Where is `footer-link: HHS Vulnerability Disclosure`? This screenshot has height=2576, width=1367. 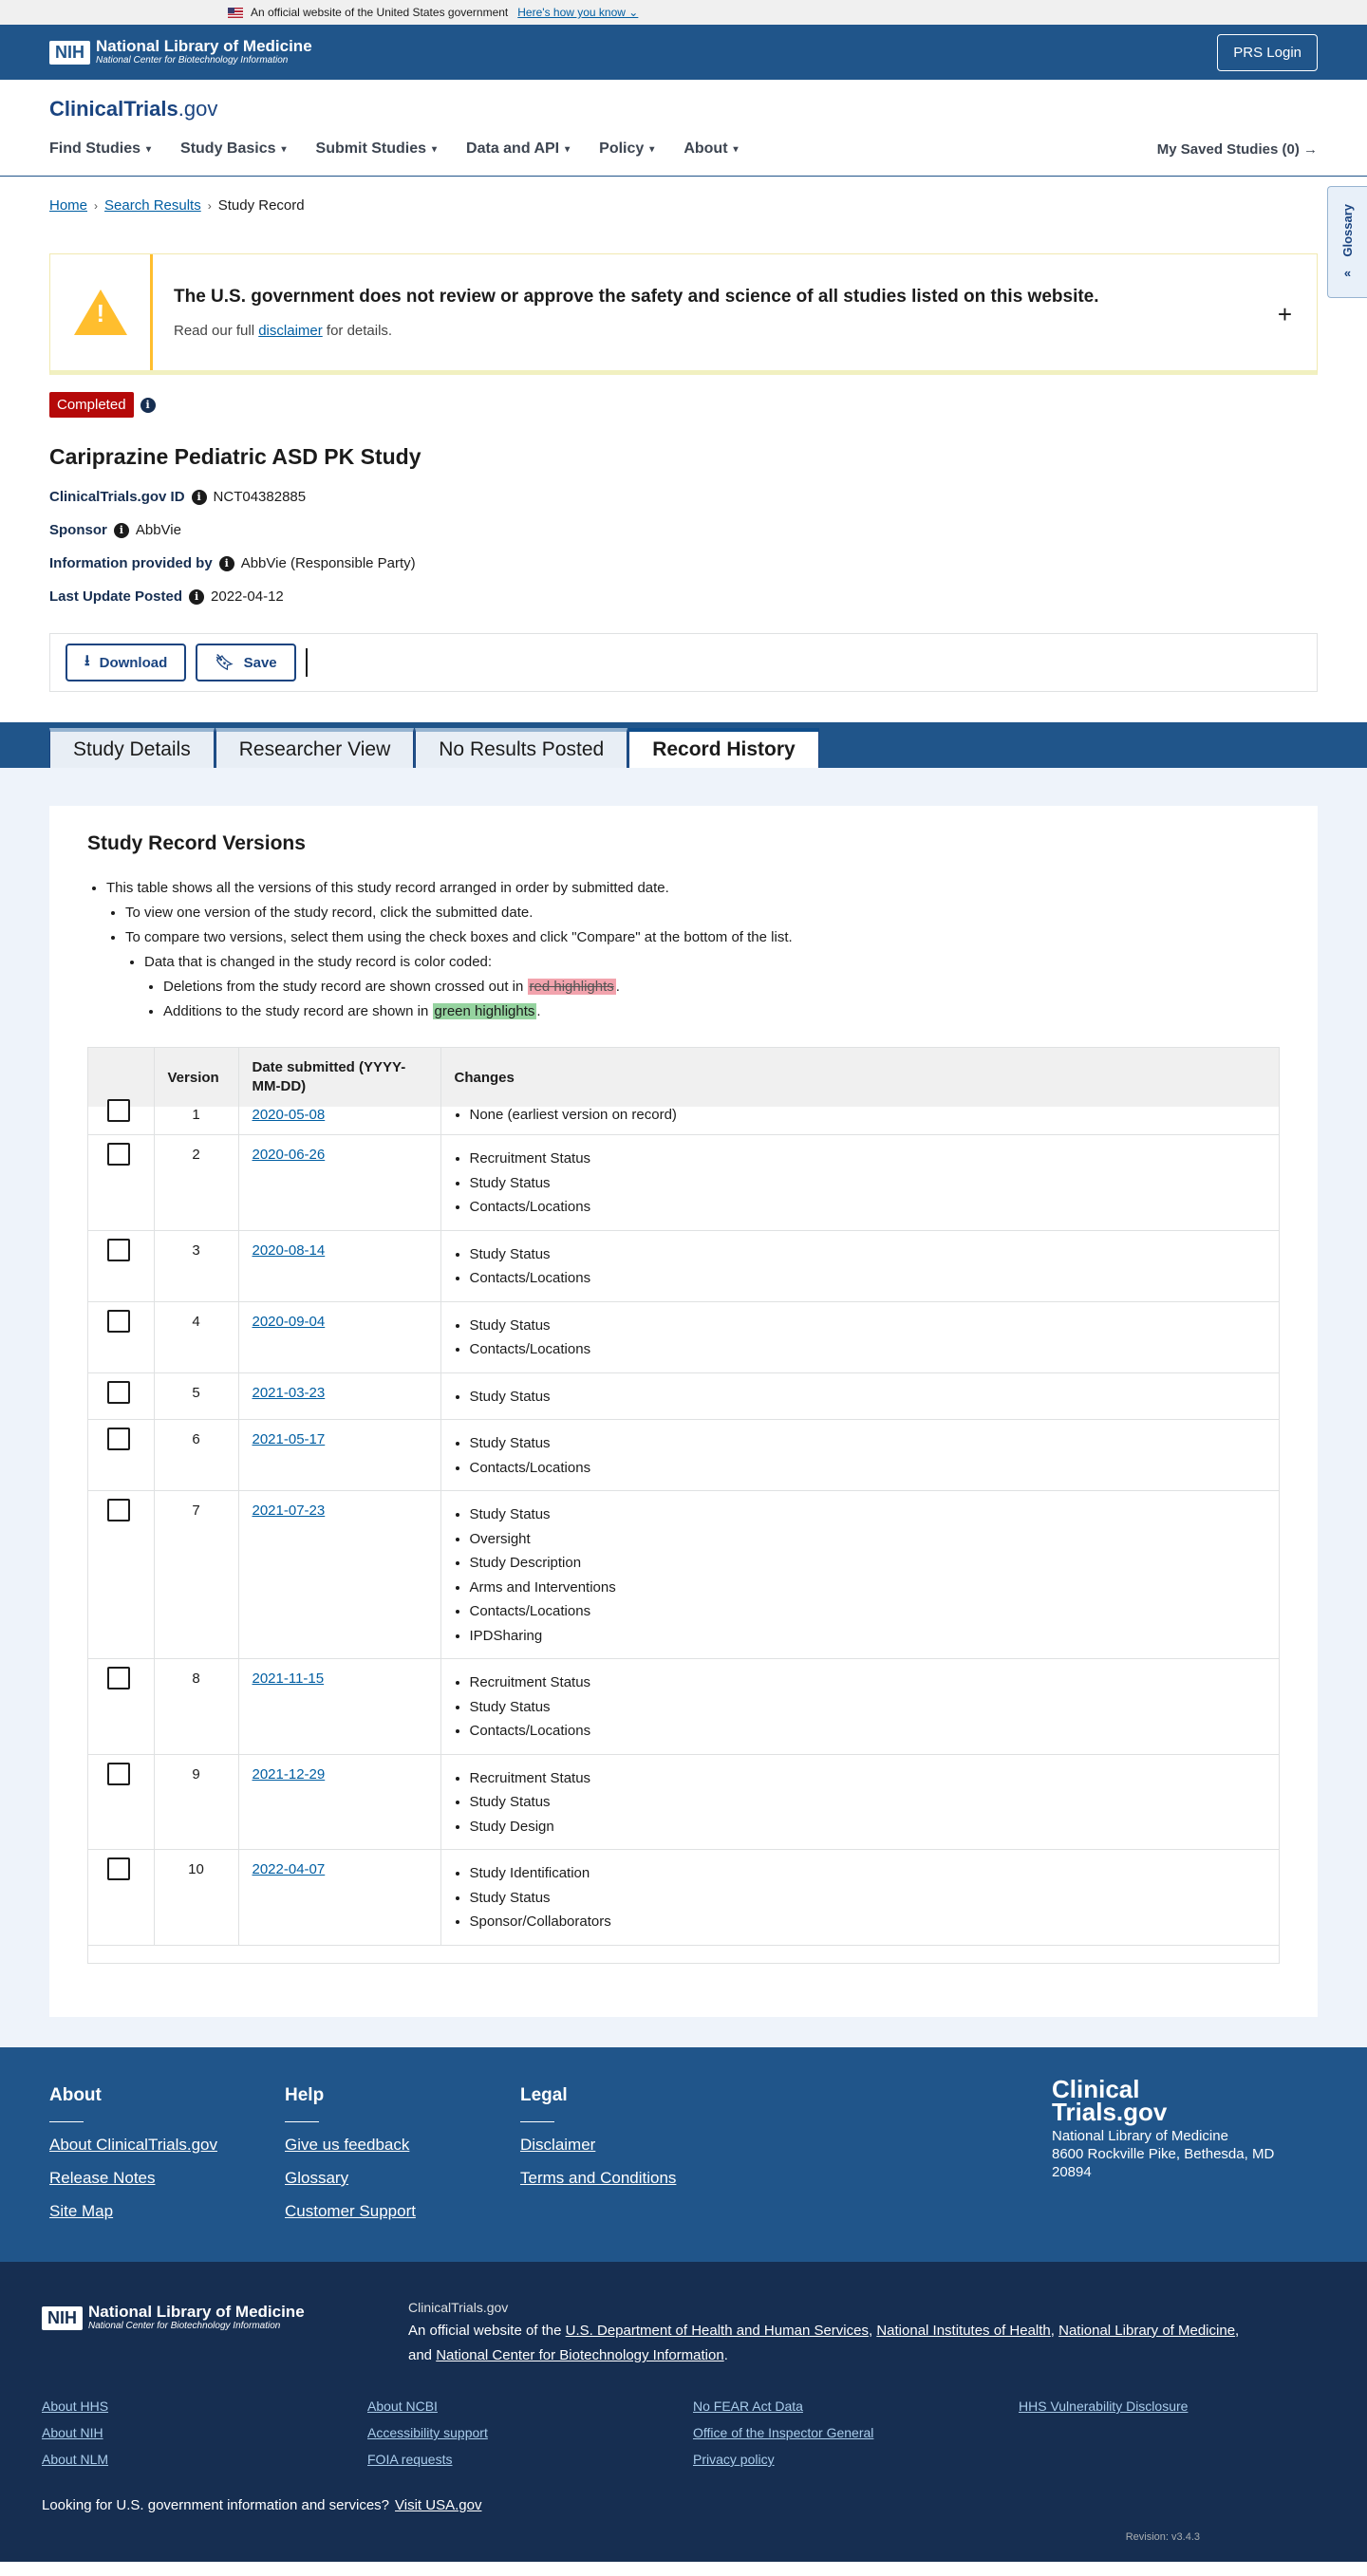 footer-link: HHS Vulnerability Disclosure is located at coordinates (1181, 2407).